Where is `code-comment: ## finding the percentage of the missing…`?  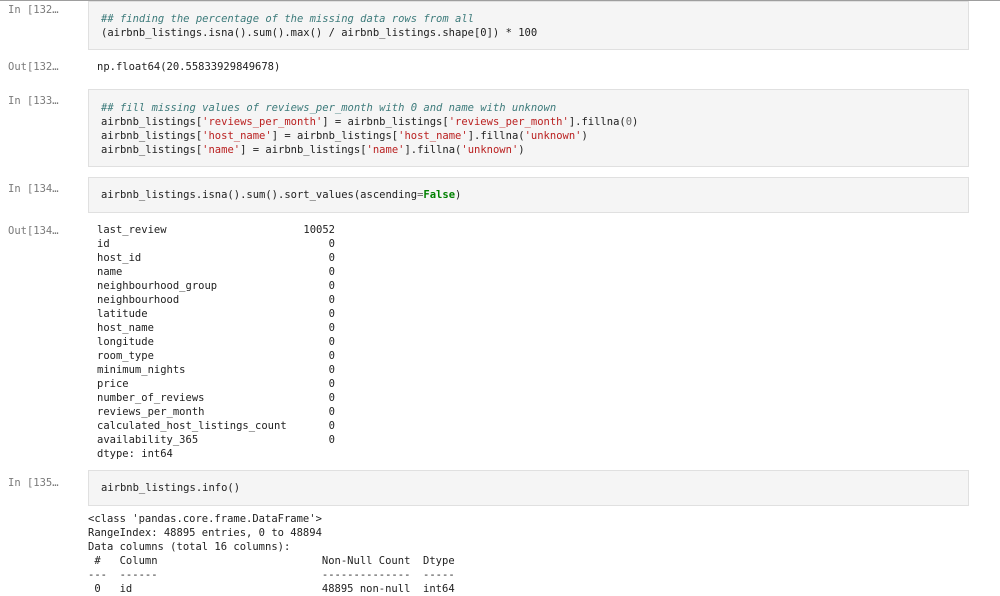 code-comment: ## finding the percentage of the missing… is located at coordinates (287, 19).